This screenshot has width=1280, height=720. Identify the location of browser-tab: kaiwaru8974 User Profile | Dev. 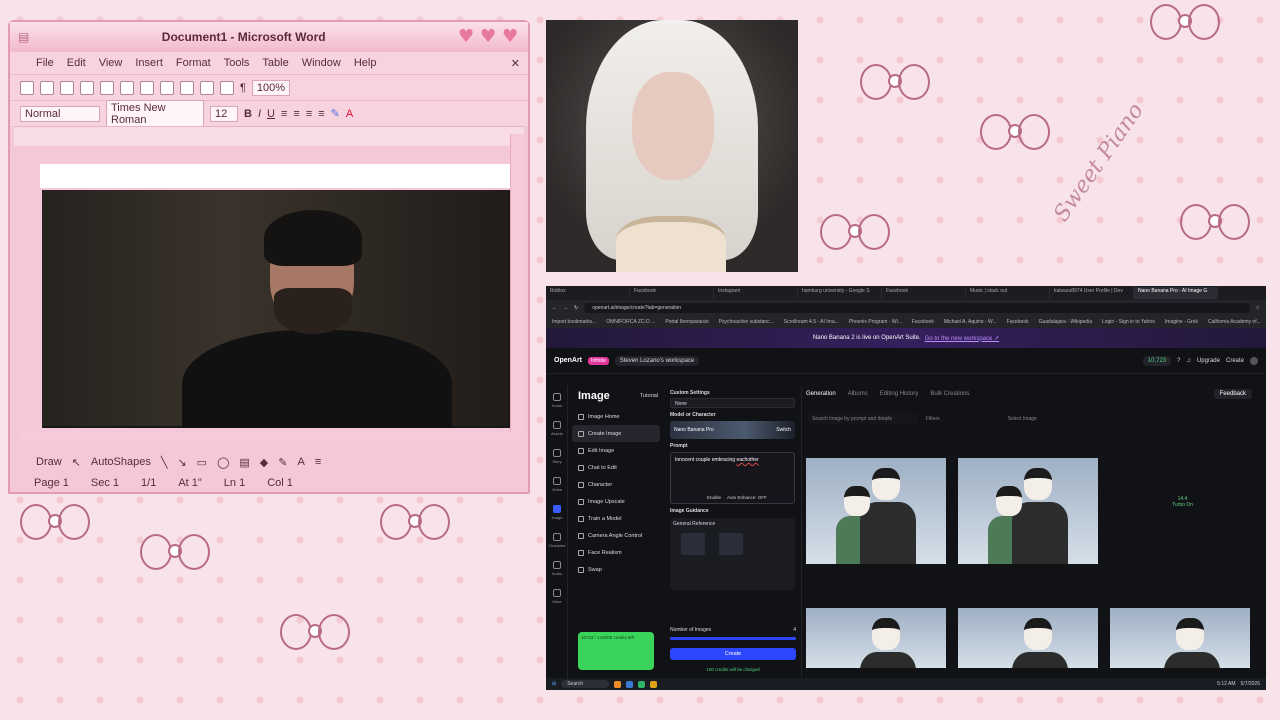
(1092, 293).